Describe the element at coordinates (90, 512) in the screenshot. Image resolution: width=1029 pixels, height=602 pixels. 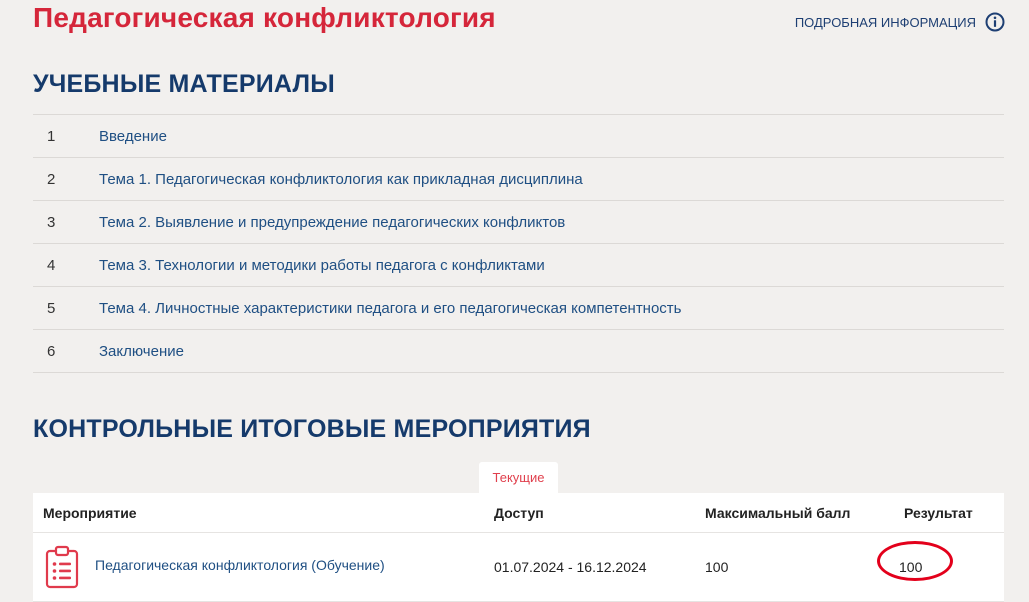
I see `column-header-event: Мероприятие` at that location.